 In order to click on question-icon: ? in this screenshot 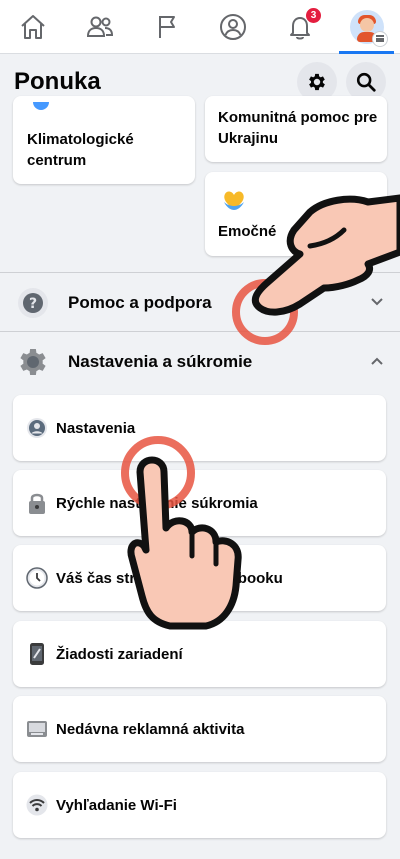, I will do `click(33, 303)`.